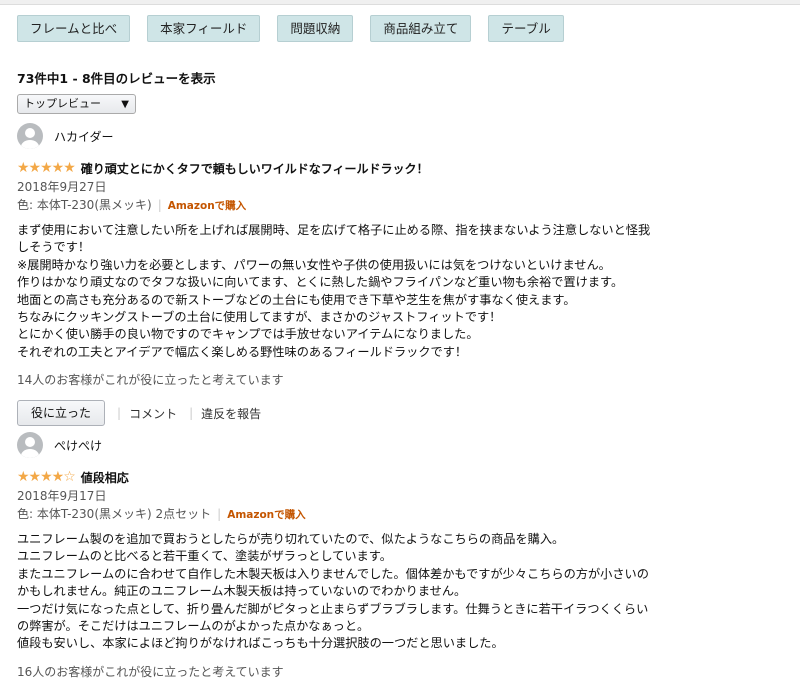 The image size is (800, 680). What do you see at coordinates (397, 413) in the screenshot?
I see `review-actions: 役に立った | コメント | 違反を報告` at bounding box center [397, 413].